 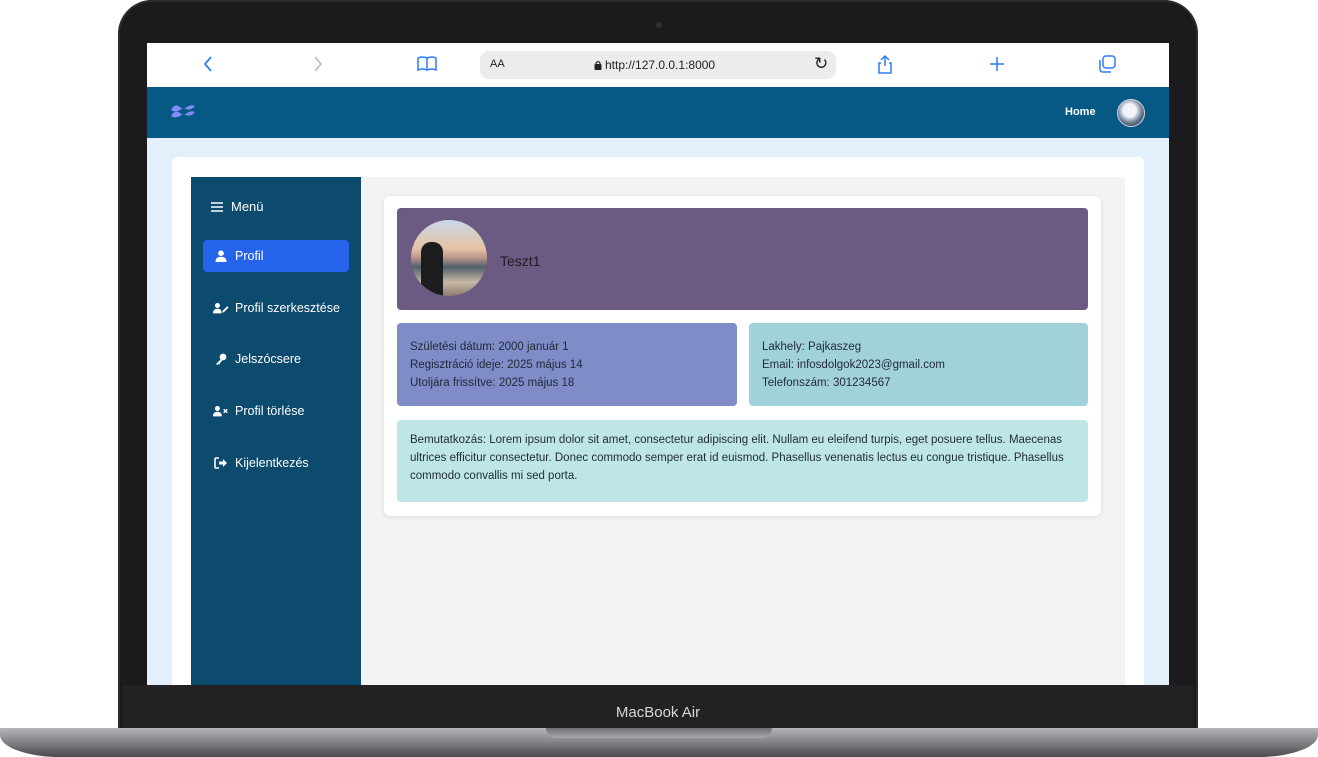 I want to click on url-text: http://127.0.0.1:8000, so click(x=660, y=65).